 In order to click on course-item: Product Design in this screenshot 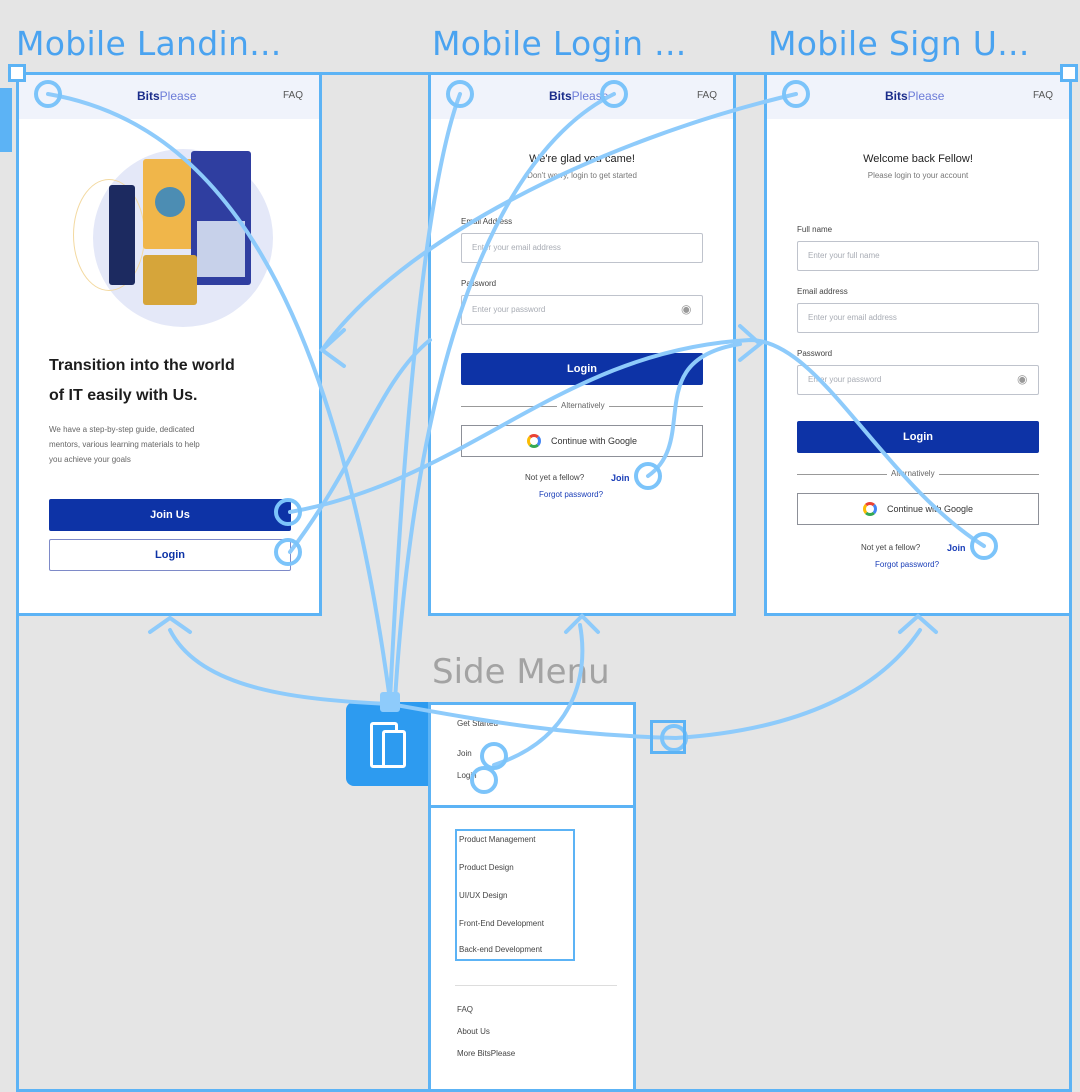, I will do `click(486, 867)`.